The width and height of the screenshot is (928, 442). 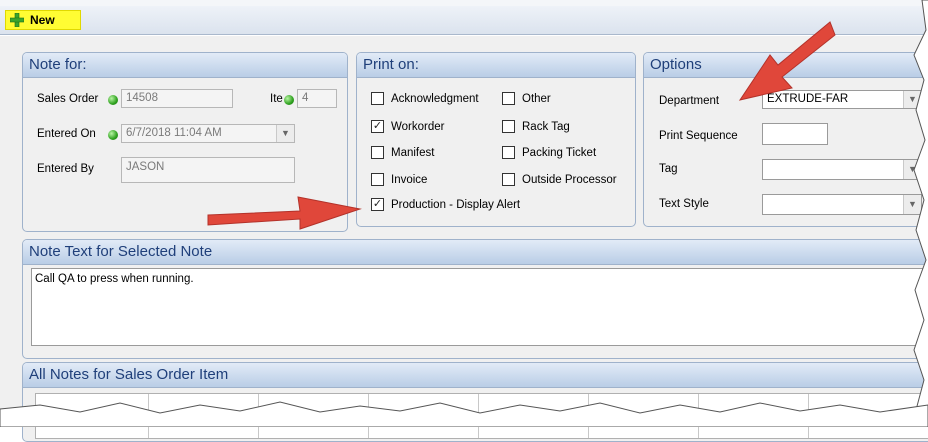 What do you see at coordinates (464, 20) in the screenshot?
I see `toolbar` at bounding box center [464, 20].